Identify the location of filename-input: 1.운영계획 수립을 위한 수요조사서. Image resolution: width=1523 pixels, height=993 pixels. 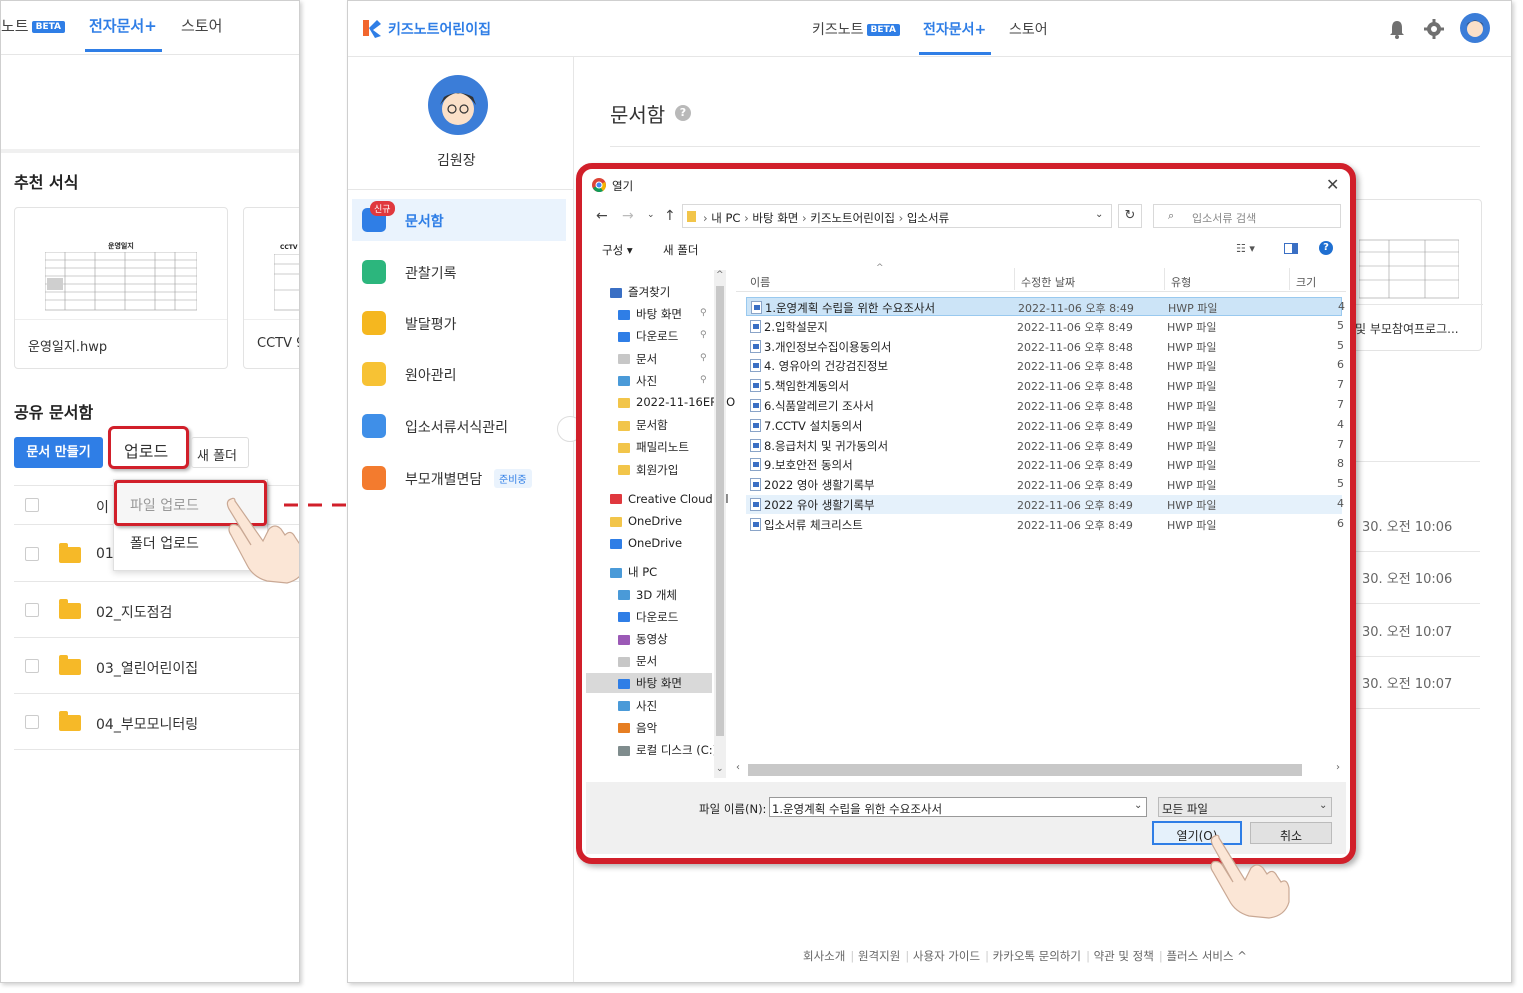
(857, 809).